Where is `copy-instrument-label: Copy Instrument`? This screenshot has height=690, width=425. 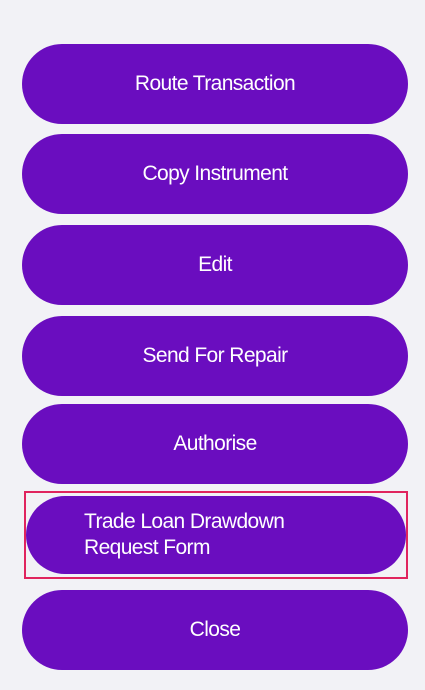
copy-instrument-label: Copy Instrument is located at coordinates (215, 173).